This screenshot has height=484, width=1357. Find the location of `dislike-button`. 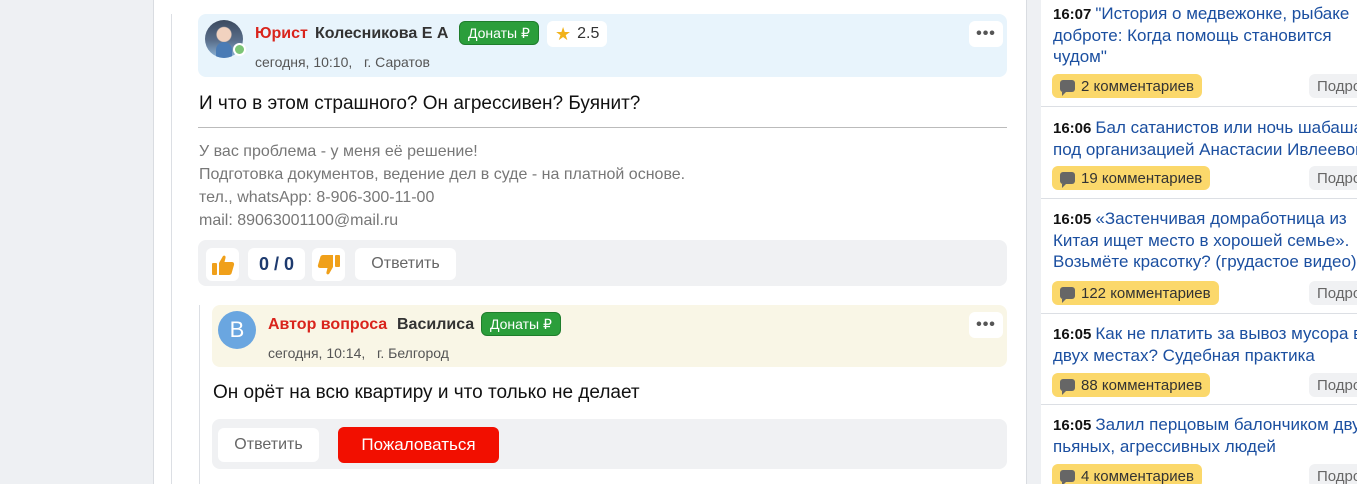

dislike-button is located at coordinates (328, 264).